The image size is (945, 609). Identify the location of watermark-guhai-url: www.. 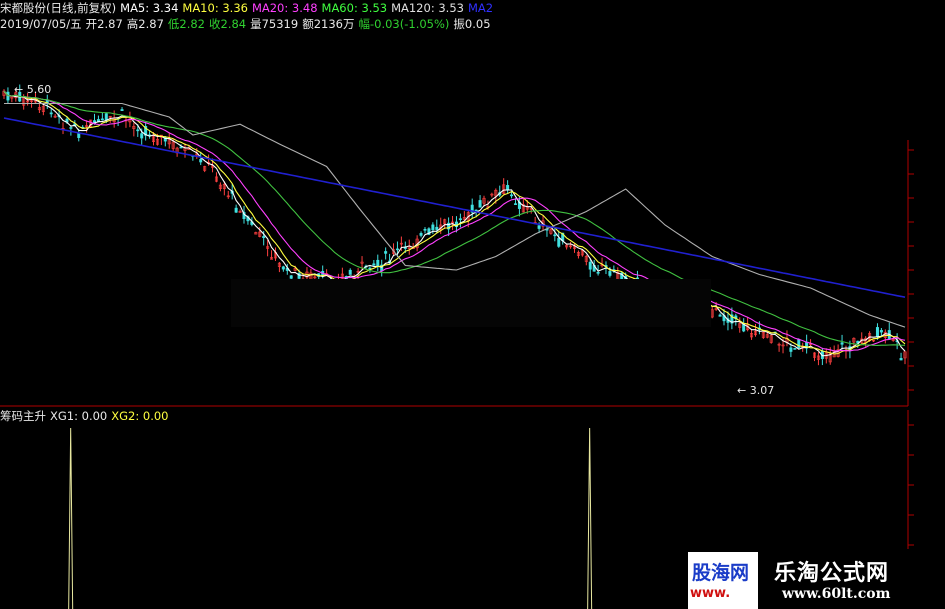
(710, 593).